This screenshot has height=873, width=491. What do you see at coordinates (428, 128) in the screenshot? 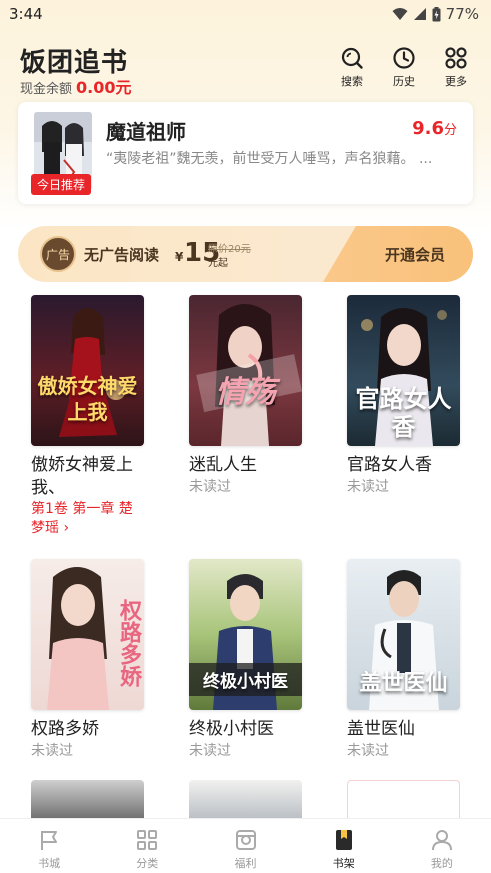
I see `score-value: 9.6` at bounding box center [428, 128].